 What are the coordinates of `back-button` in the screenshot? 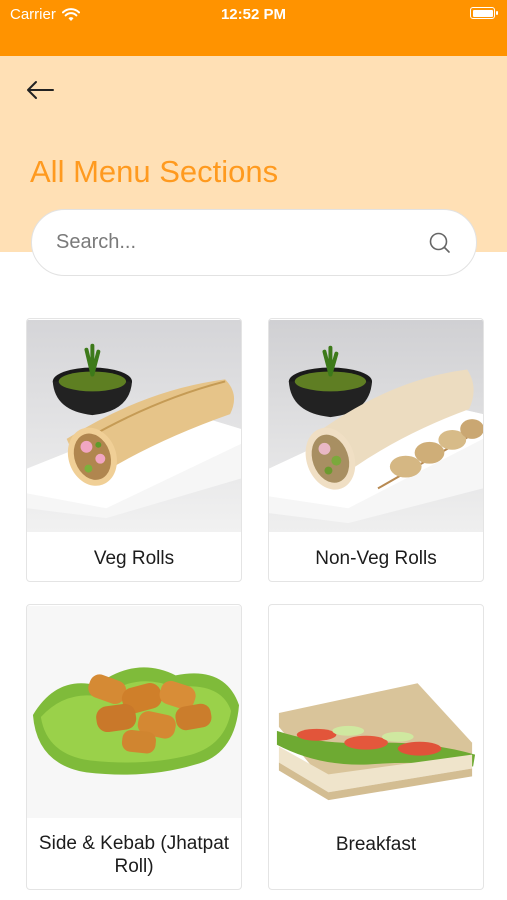 It's located at (40, 90).